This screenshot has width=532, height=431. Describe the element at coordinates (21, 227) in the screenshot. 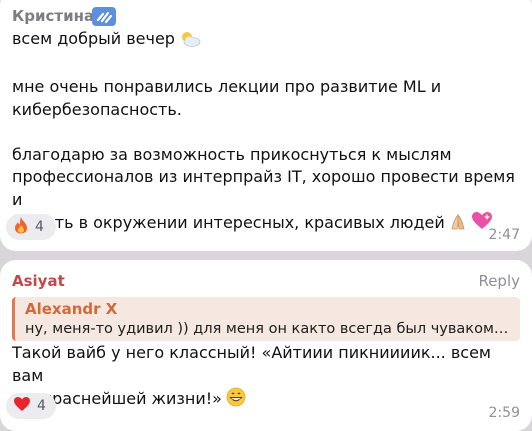

I see `fire-emoji-icon` at that location.